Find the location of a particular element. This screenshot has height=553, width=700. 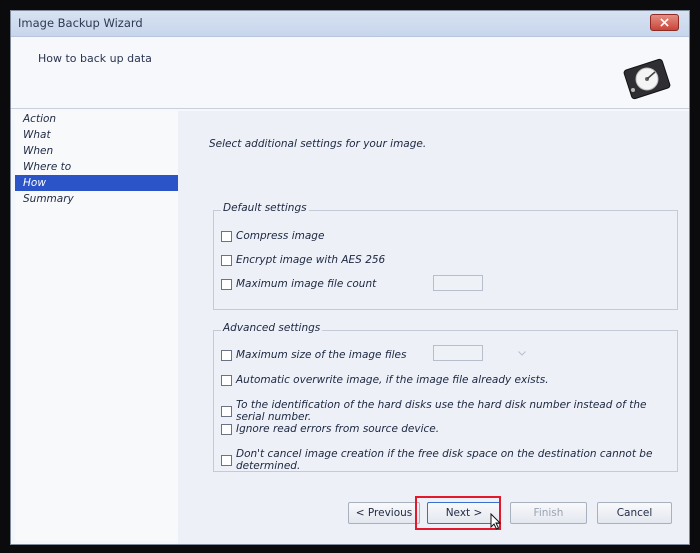

hard-disk-icon is located at coordinates (647, 79).